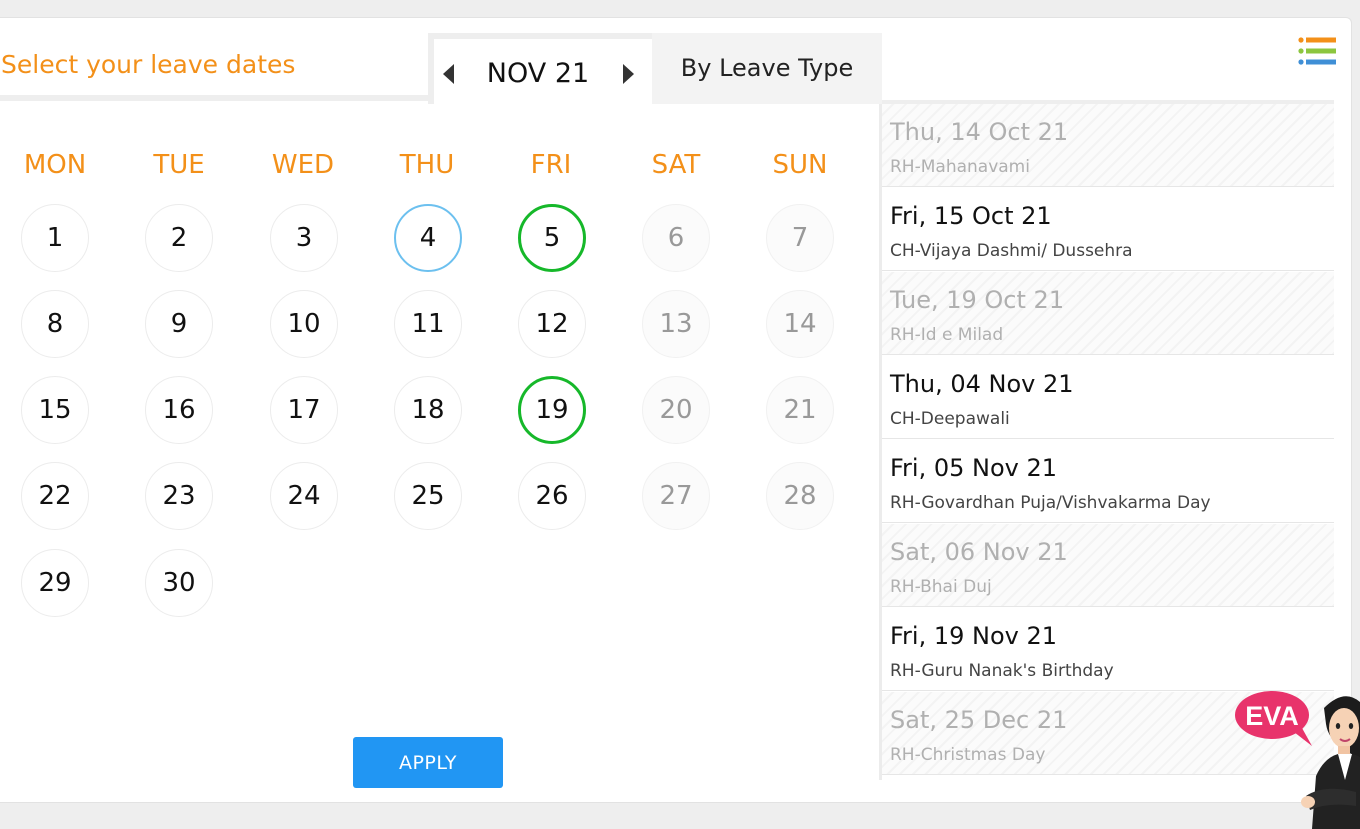 Image resolution: width=1360 pixels, height=829 pixels. Describe the element at coordinates (55, 238) in the screenshot. I see `calendar-day-1: 1` at that location.